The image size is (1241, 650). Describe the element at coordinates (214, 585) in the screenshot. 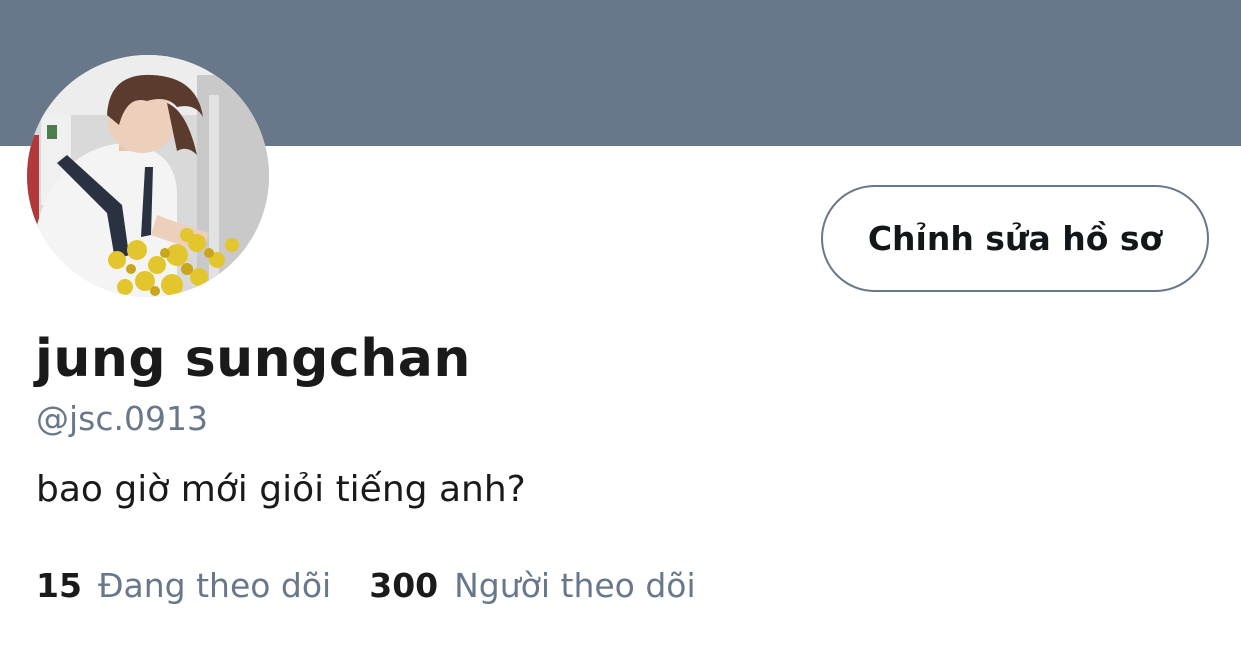

I see `following-label: Đang theo dõi` at that location.